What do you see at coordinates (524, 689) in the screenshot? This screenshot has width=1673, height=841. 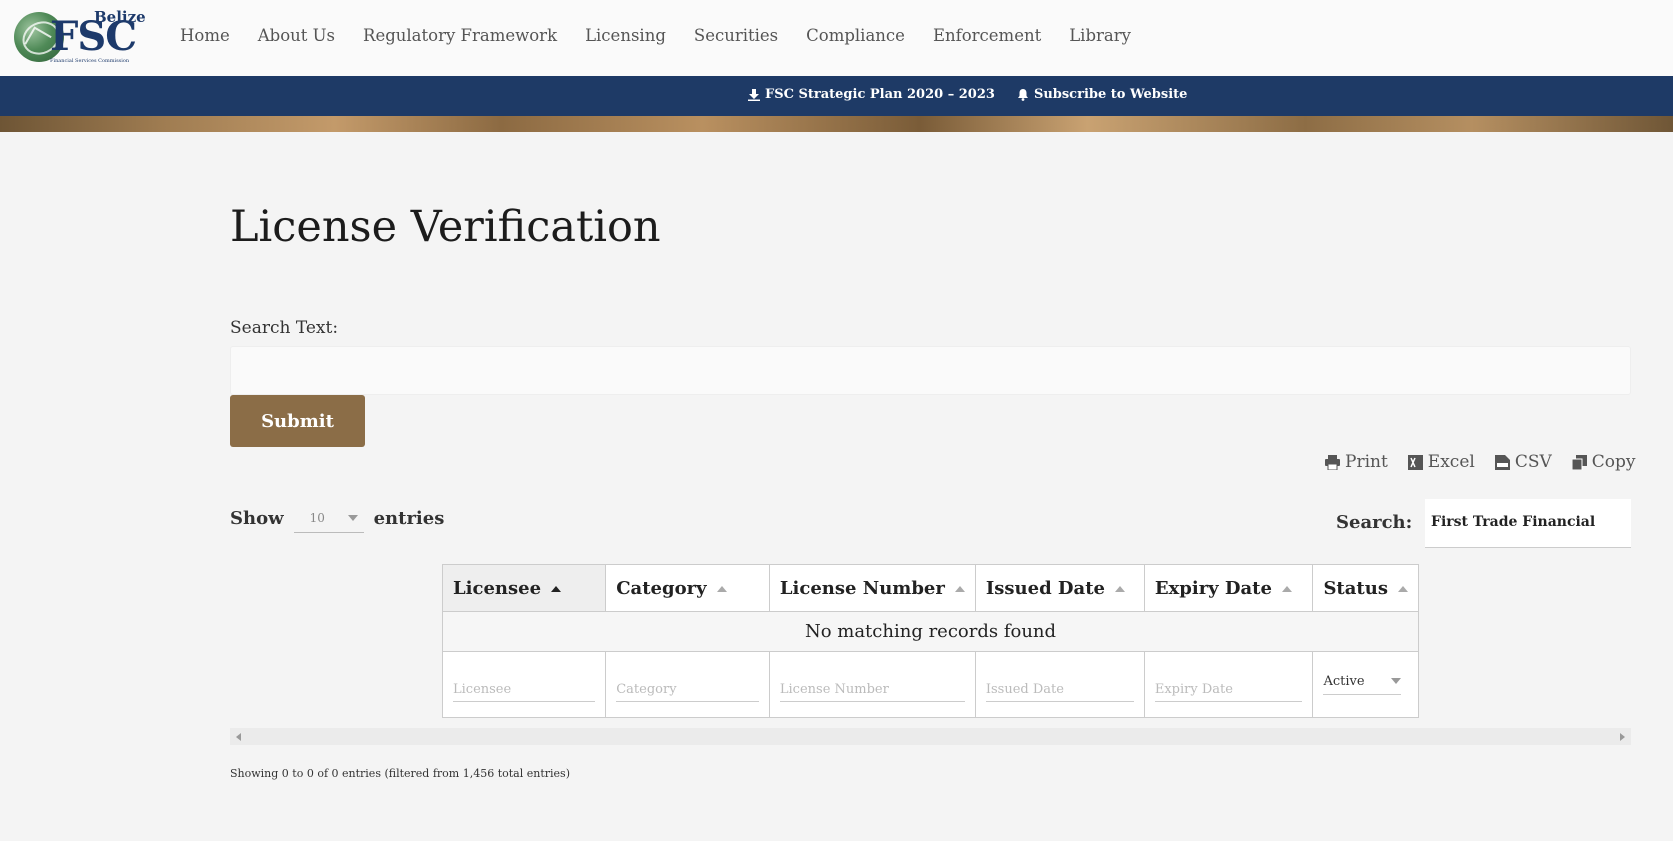 I see `filter-licensee: Licensee` at bounding box center [524, 689].